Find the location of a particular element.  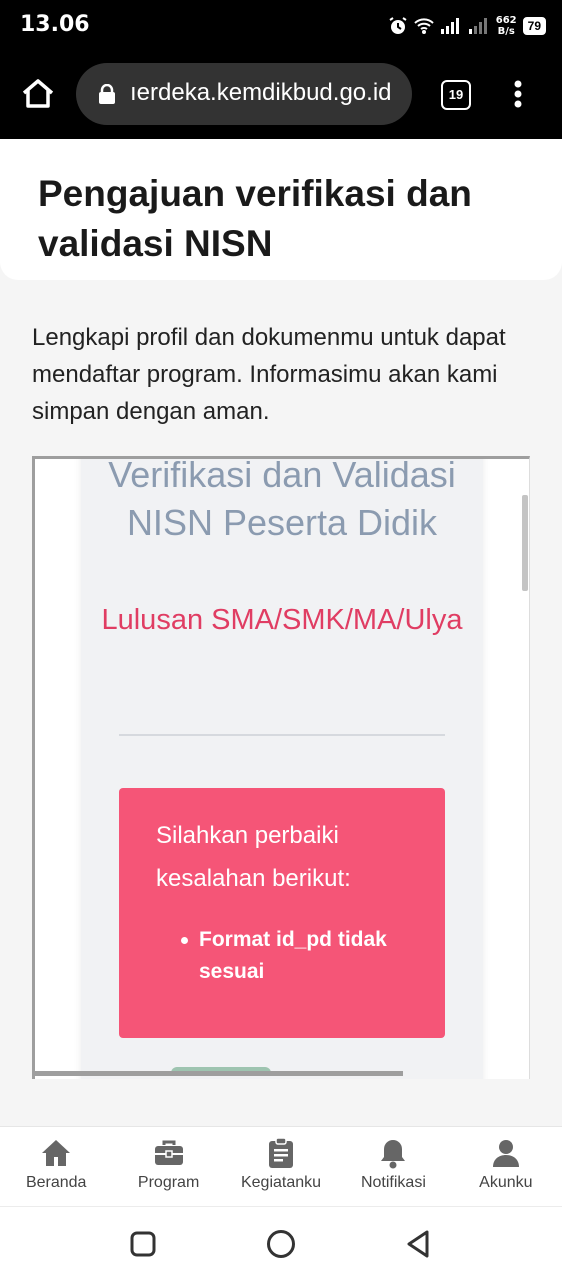

nav-item-notifikasi: Notifikasi is located at coordinates (393, 1167).